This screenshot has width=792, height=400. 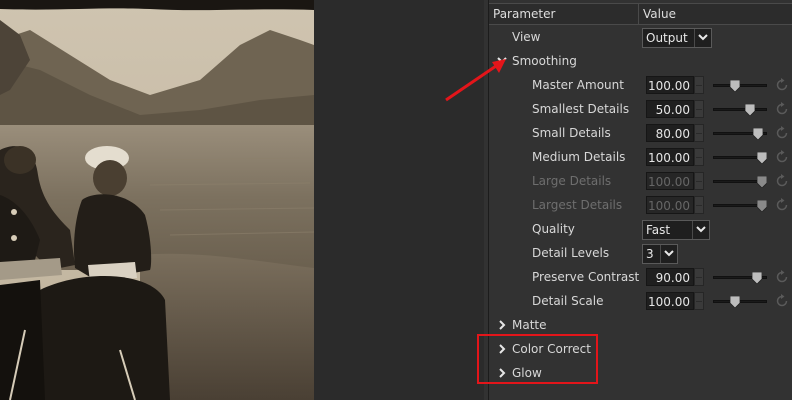 I want to click on param-row-small-details: Small Details 80.00, so click(x=640, y=133).